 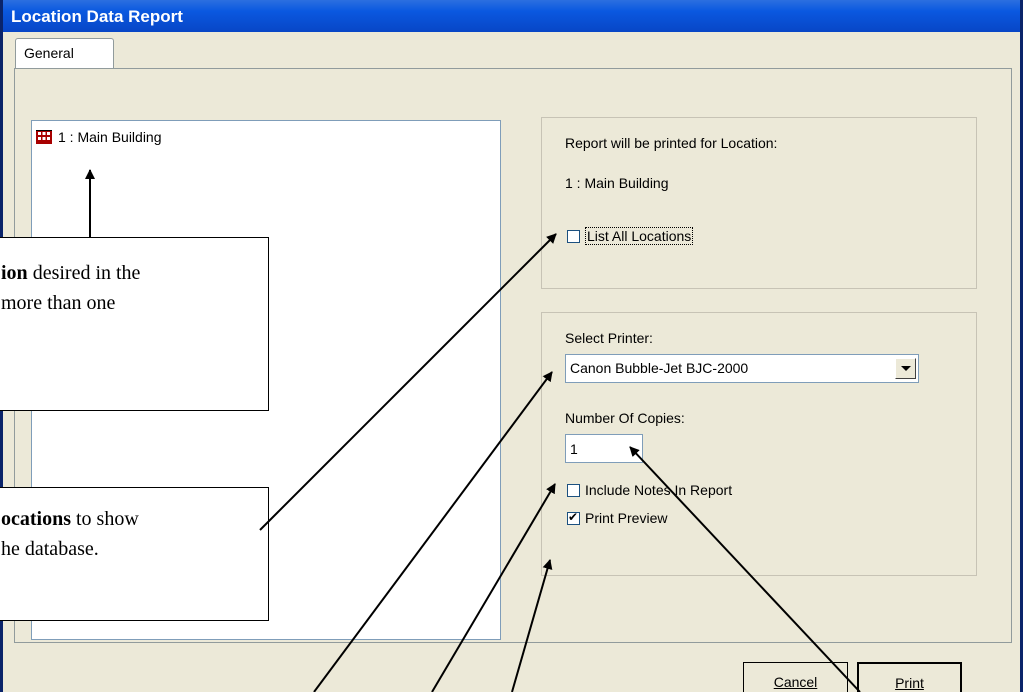 What do you see at coordinates (905, 368) in the screenshot?
I see `chevron-down-icon` at bounding box center [905, 368].